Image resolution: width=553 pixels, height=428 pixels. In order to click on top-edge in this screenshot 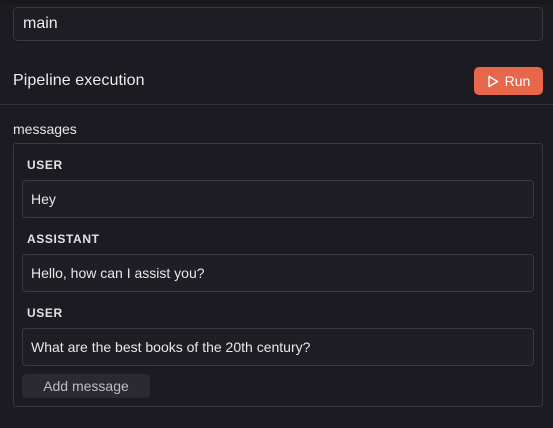, I will do `click(276, 2)`.